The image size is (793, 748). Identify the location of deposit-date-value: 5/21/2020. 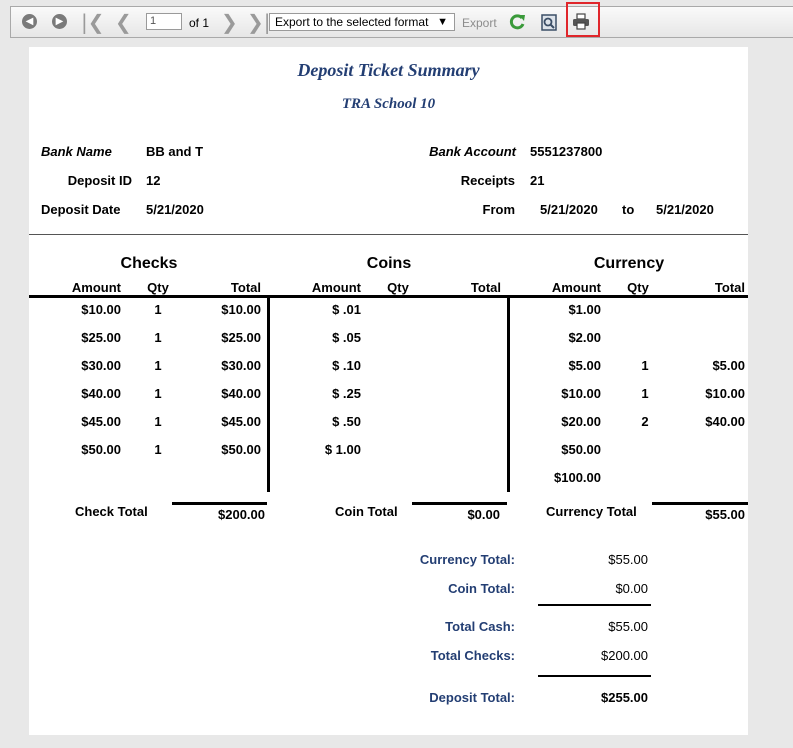
(175, 209).